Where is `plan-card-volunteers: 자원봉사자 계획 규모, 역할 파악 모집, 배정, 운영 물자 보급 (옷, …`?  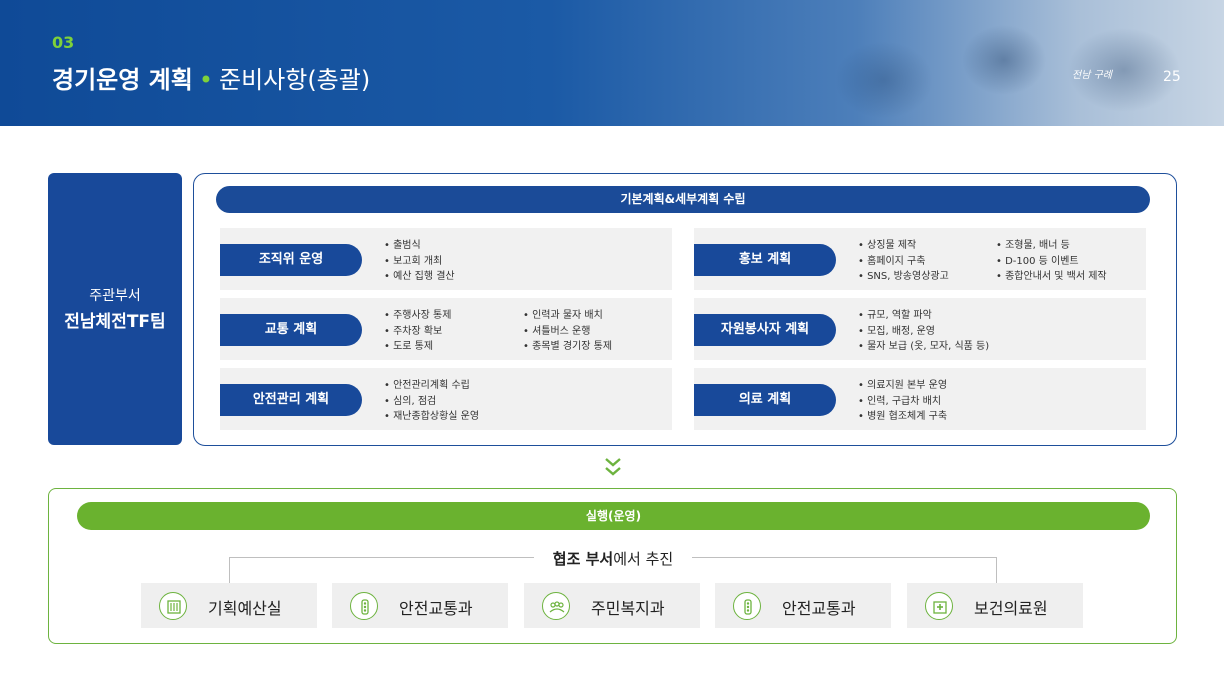 plan-card-volunteers: 자원봉사자 계획 규모, 역할 파악 모집, 배정, 운영 물자 보급 (옷, … is located at coordinates (920, 329).